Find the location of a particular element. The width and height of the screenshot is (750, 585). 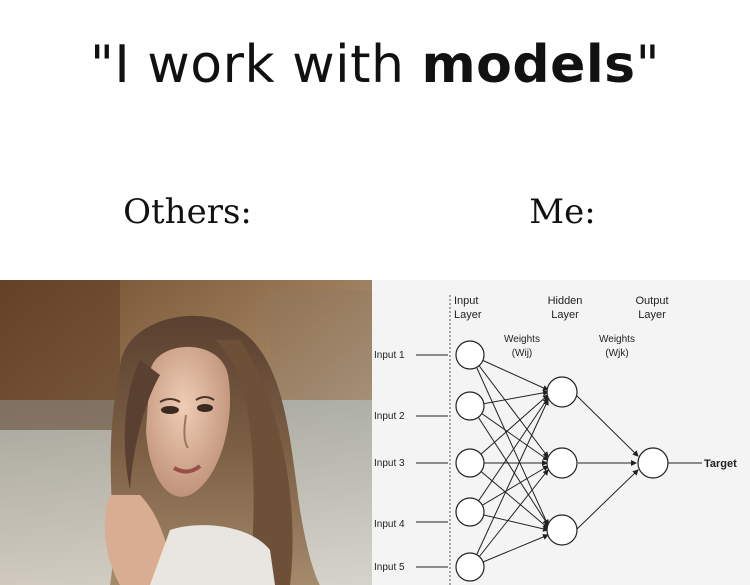

weights-label-1: Weights is located at coordinates (522, 339).